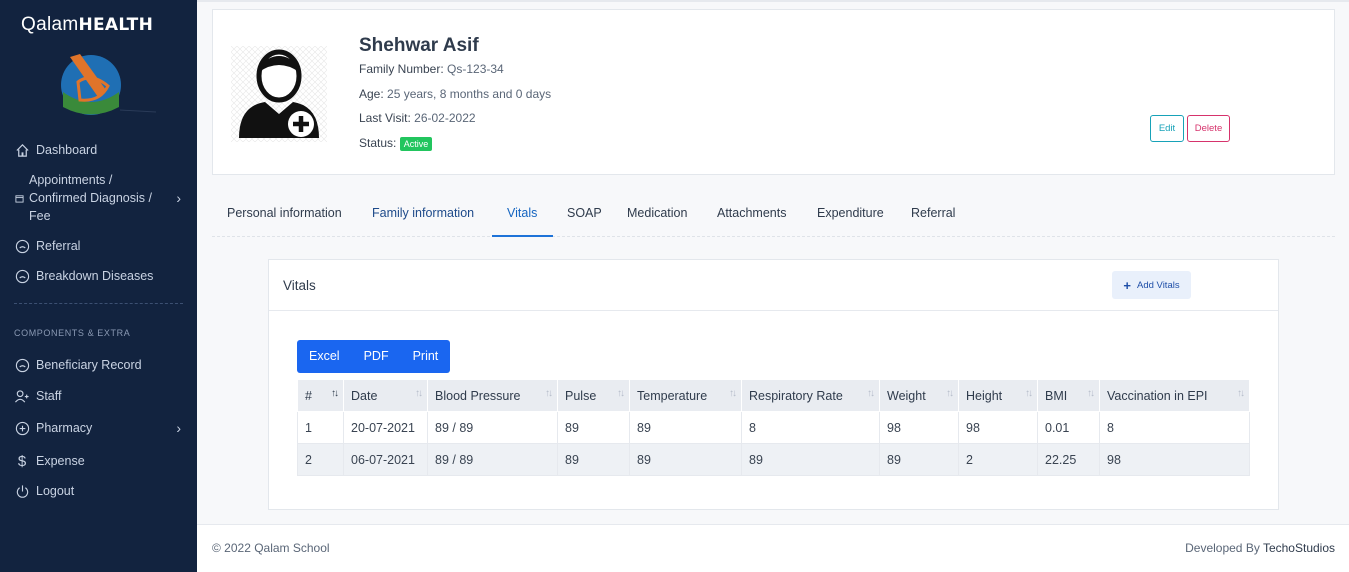 This screenshot has height=572, width=1349. I want to click on column-header: Weight ↑↓, so click(919, 395).